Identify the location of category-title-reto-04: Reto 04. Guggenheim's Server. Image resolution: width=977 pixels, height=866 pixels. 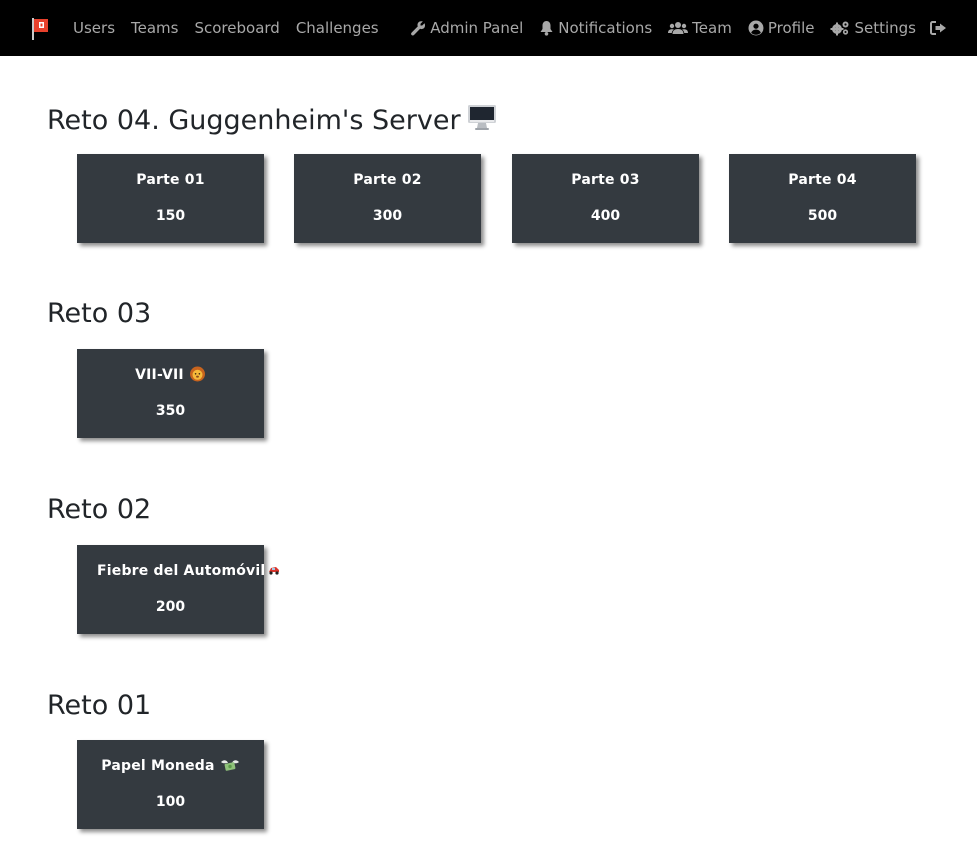
(272, 120).